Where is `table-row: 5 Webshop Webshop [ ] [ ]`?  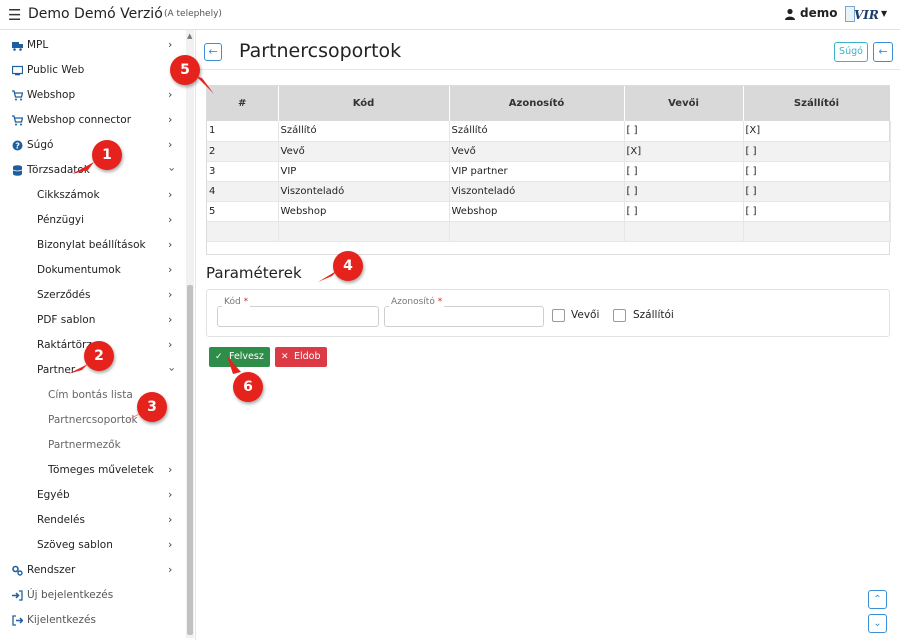
table-row: 5 Webshop Webshop [ ] [ ] is located at coordinates (549, 211).